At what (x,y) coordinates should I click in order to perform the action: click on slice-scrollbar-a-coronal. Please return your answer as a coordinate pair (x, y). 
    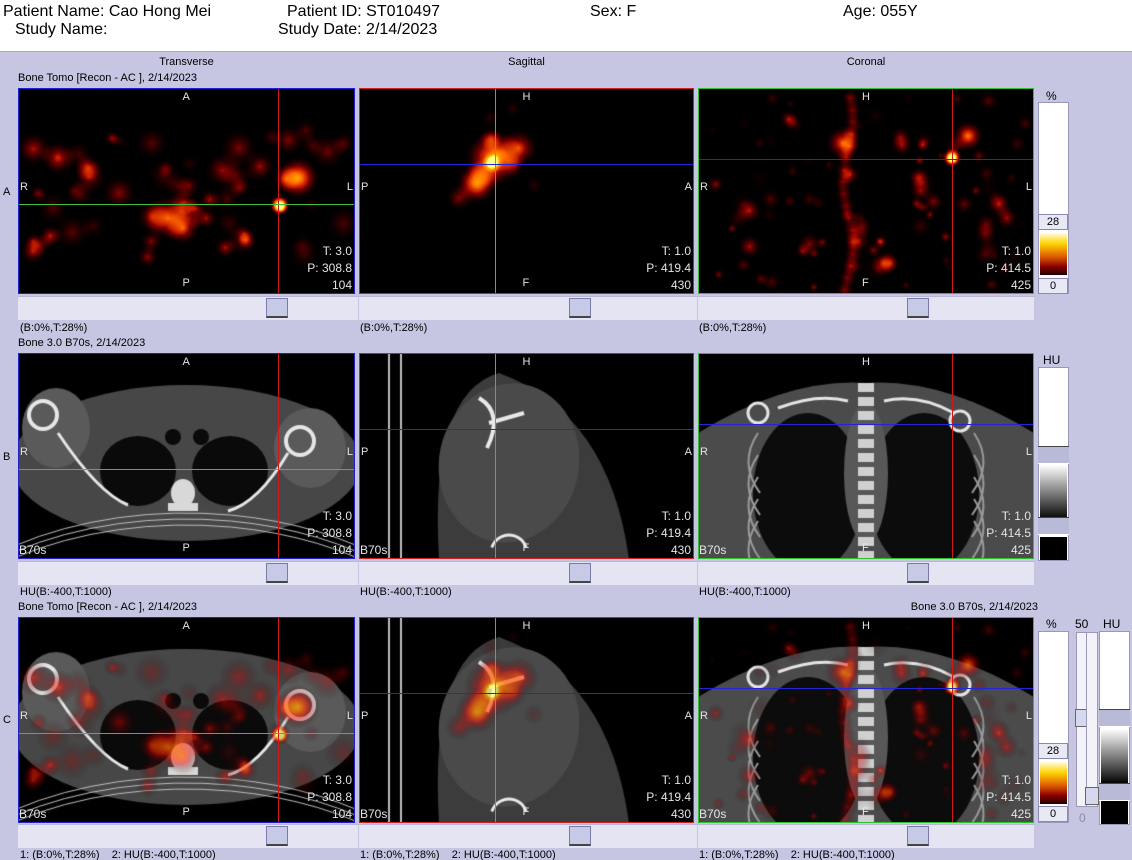
    Looking at the image, I should click on (866, 308).